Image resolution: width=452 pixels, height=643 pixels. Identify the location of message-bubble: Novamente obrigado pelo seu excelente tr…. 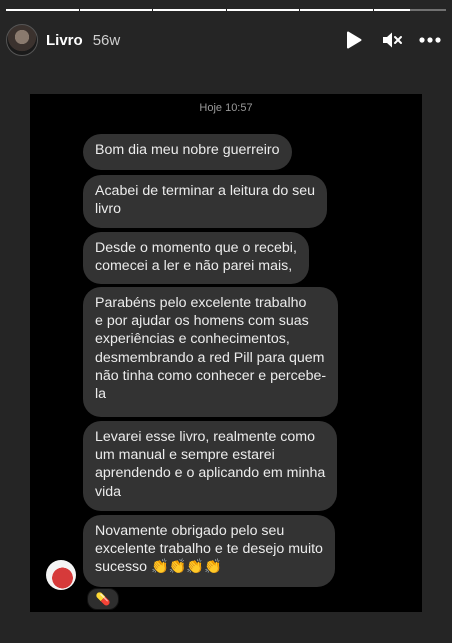
(209, 551).